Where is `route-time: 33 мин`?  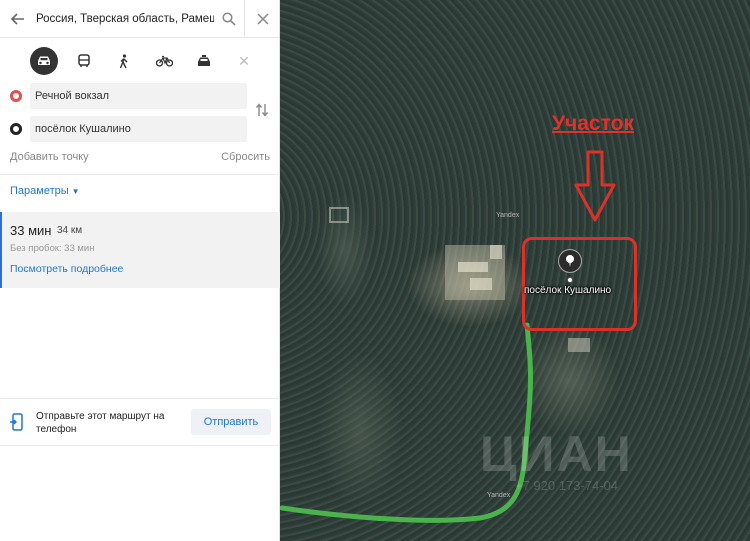 route-time: 33 мин is located at coordinates (31, 230).